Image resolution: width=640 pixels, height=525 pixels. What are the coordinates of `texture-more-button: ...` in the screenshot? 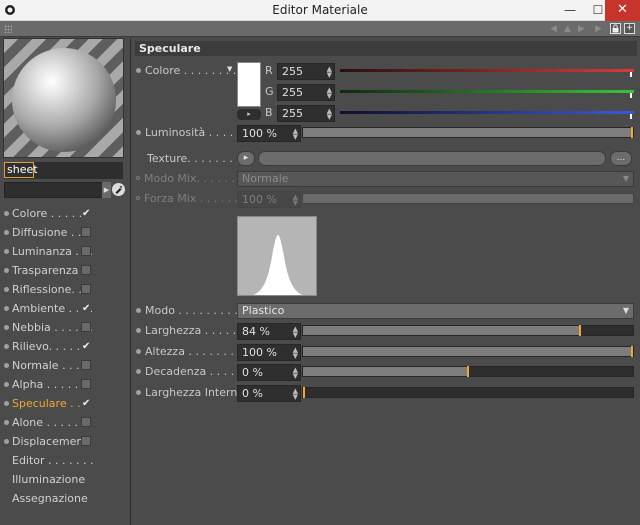 It's located at (621, 158).